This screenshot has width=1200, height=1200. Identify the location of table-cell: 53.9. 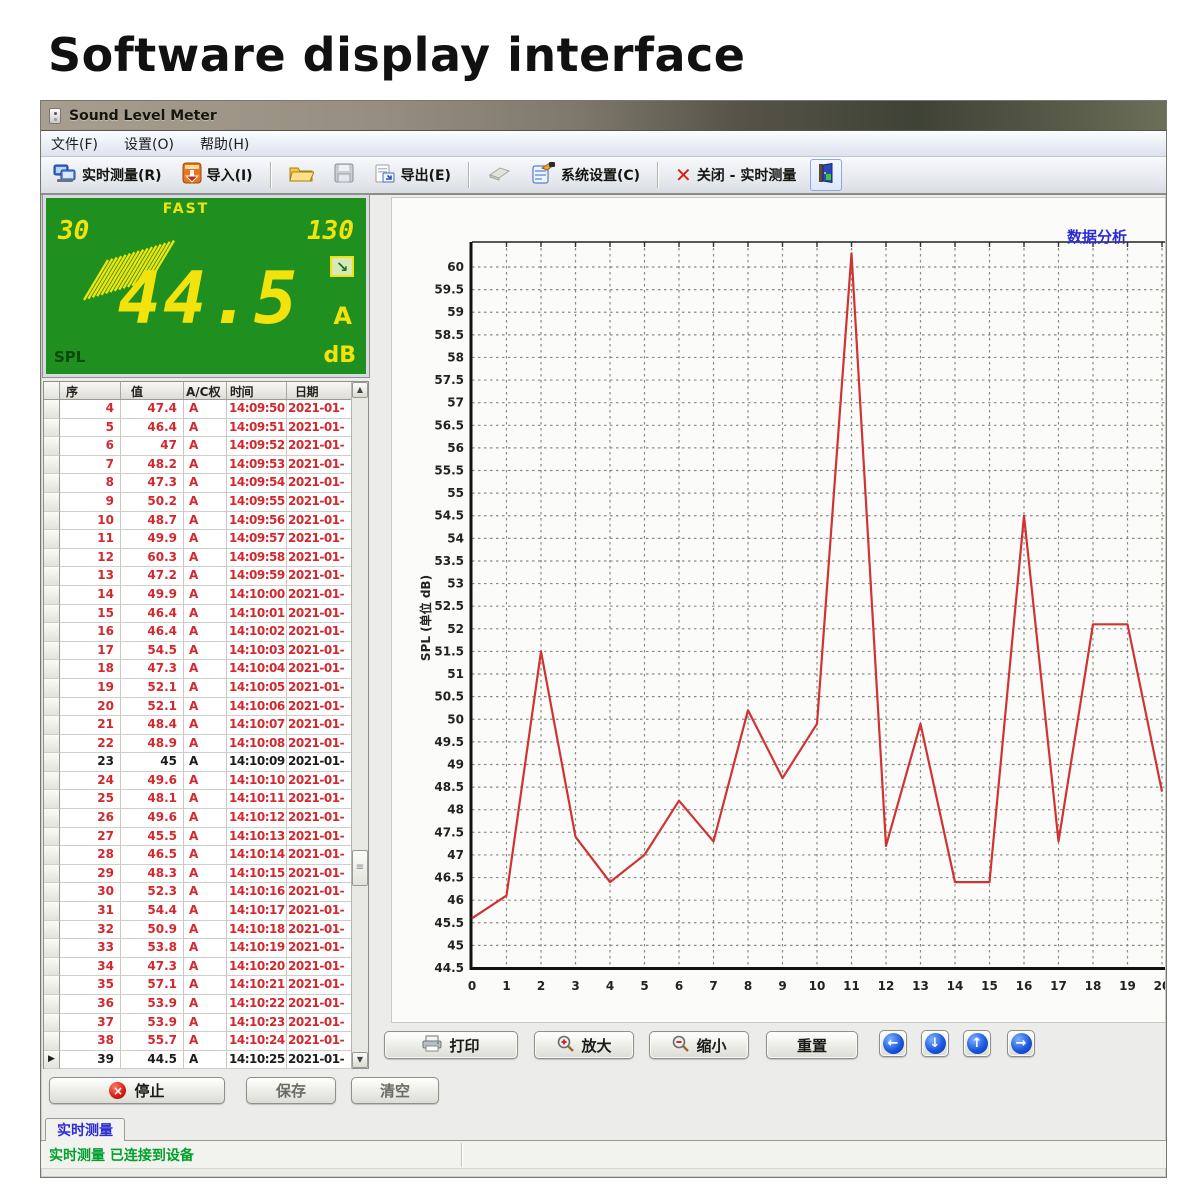
(152, 1023).